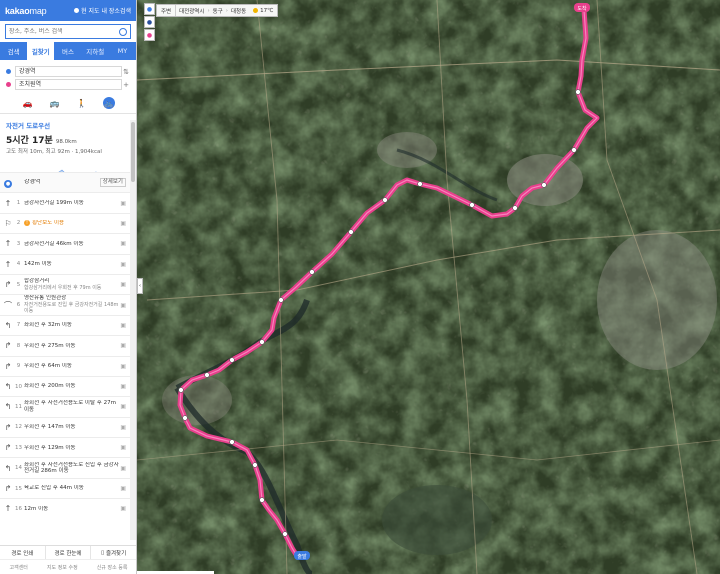 Image resolution: width=720 pixels, height=574 pixels. What do you see at coordinates (65, 385) in the screenshot?
I see `route-step-row: ↰ 10 좌회전 후 200m 이동 ▣` at bounding box center [65, 385].